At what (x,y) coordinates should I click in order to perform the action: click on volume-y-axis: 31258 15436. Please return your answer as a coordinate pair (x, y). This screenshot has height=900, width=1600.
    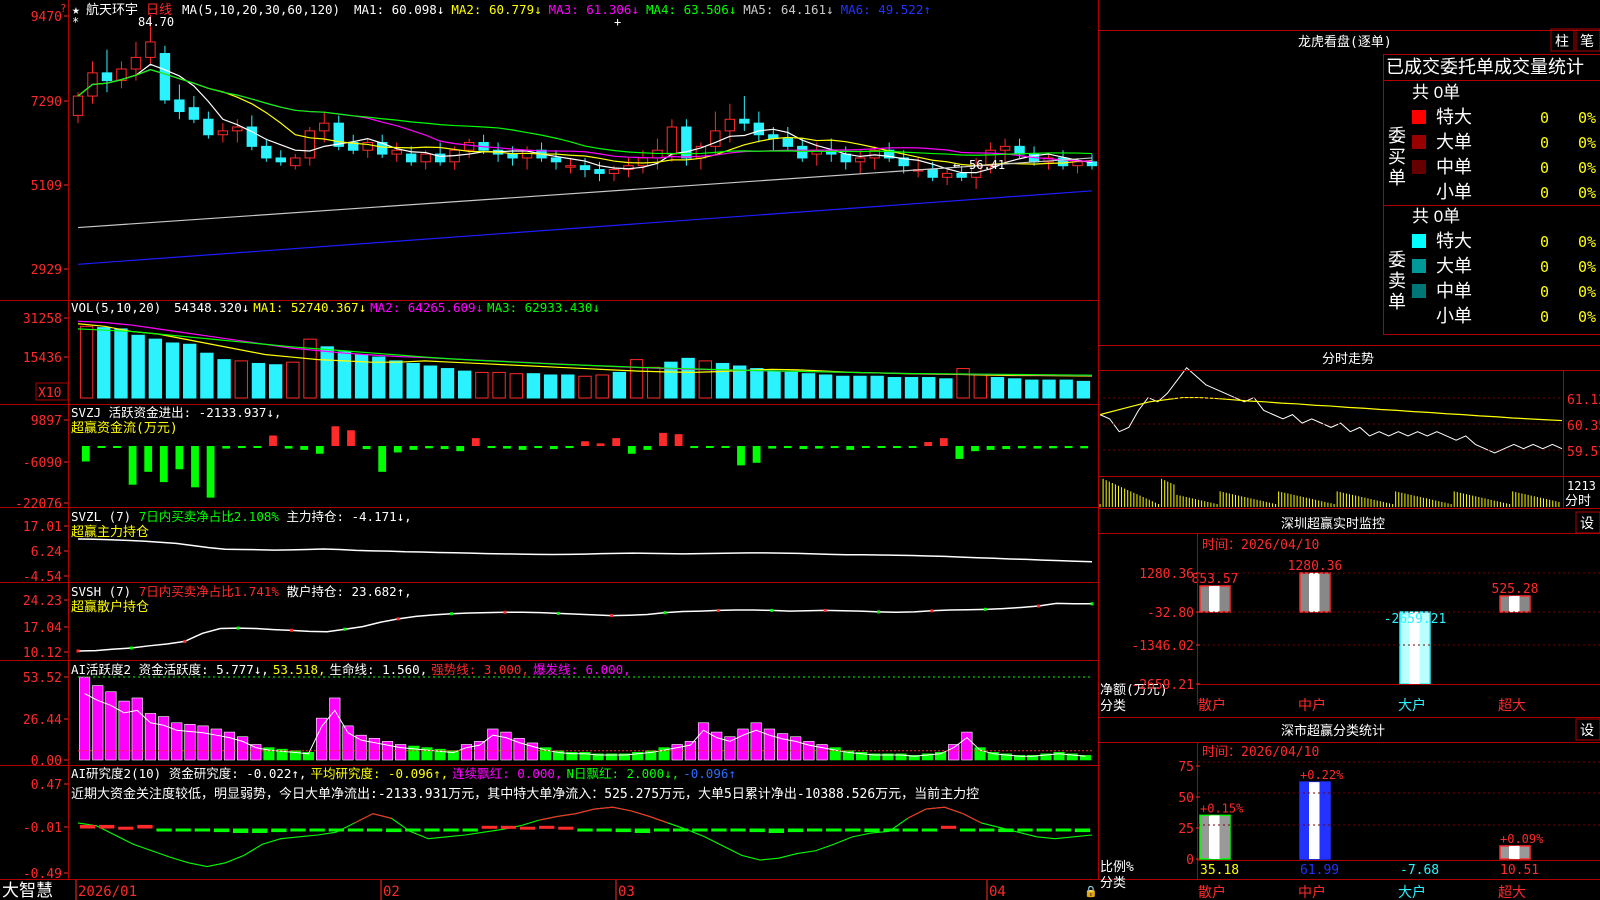
    Looking at the image, I should click on (45, 339).